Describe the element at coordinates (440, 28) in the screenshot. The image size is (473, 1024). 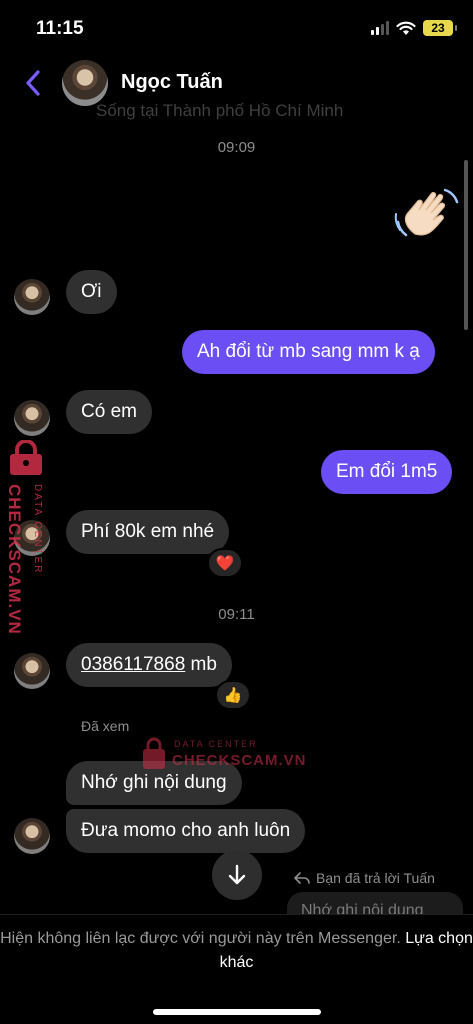
I see `battery-icon: 23` at that location.